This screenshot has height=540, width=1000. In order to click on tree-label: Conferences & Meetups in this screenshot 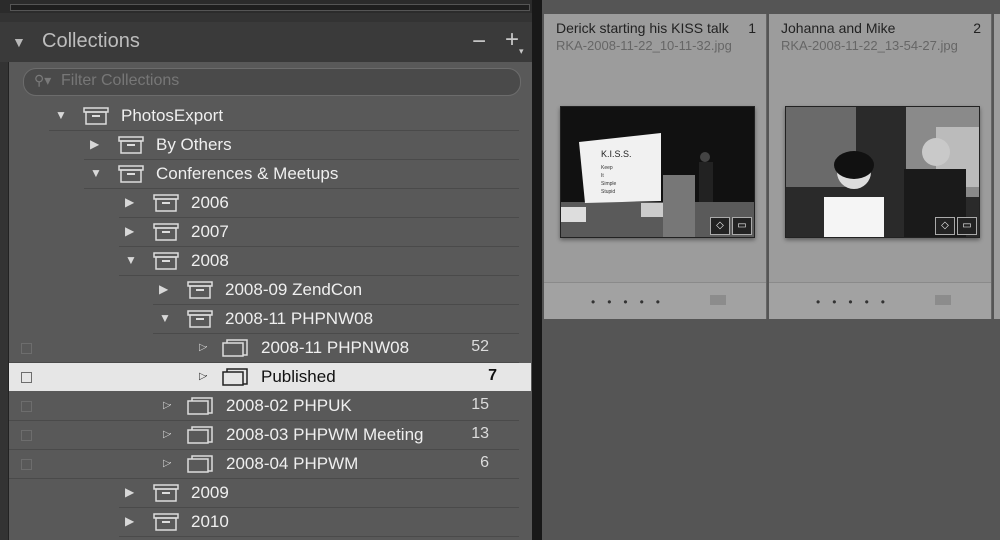, I will do `click(247, 173)`.